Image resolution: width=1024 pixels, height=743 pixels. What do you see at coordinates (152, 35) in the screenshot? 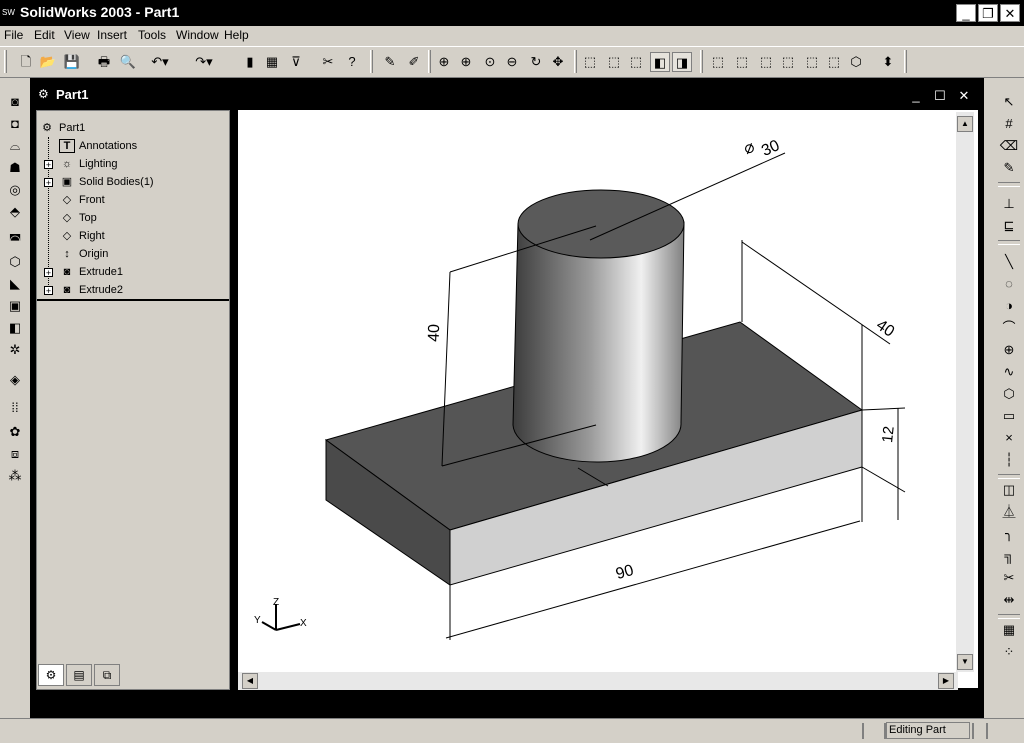
I see `menu-tools: Tools` at bounding box center [152, 35].